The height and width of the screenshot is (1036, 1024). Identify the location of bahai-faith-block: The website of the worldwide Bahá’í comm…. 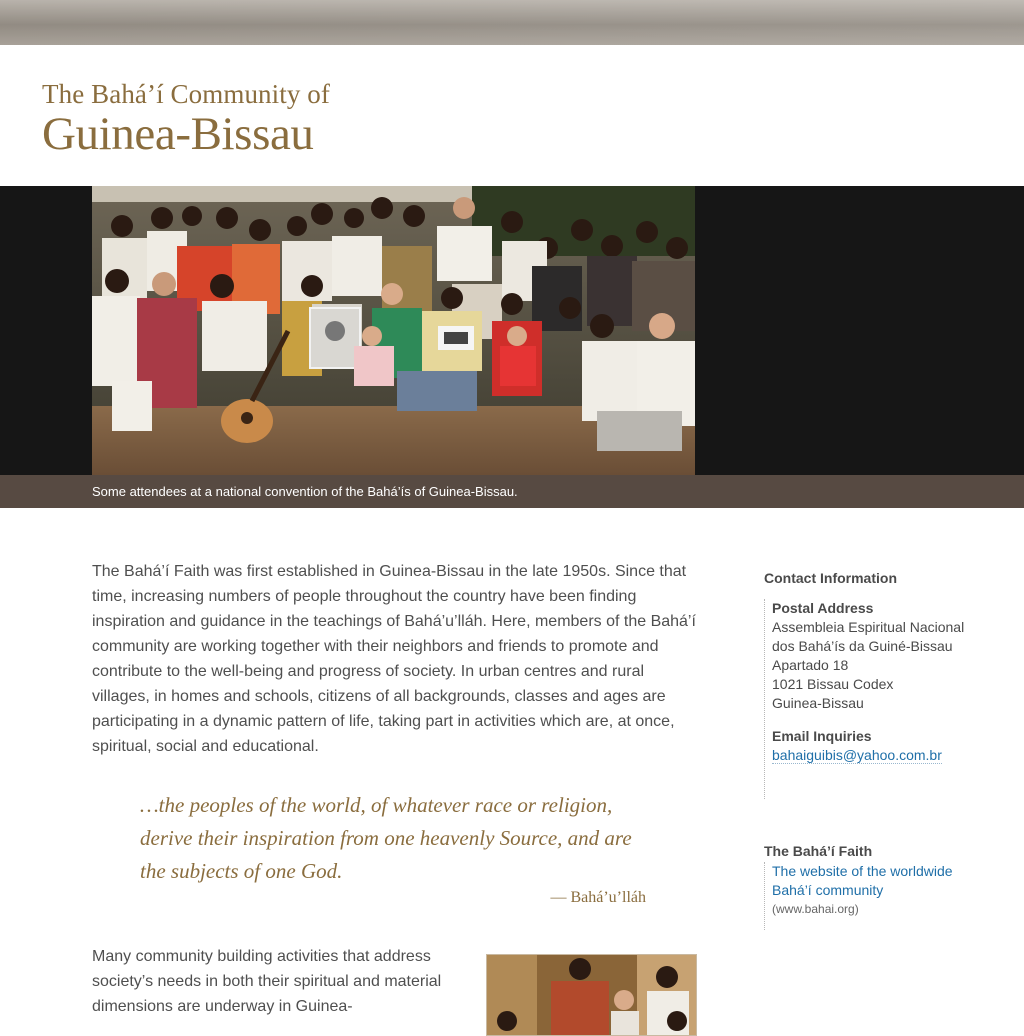
(883, 896).